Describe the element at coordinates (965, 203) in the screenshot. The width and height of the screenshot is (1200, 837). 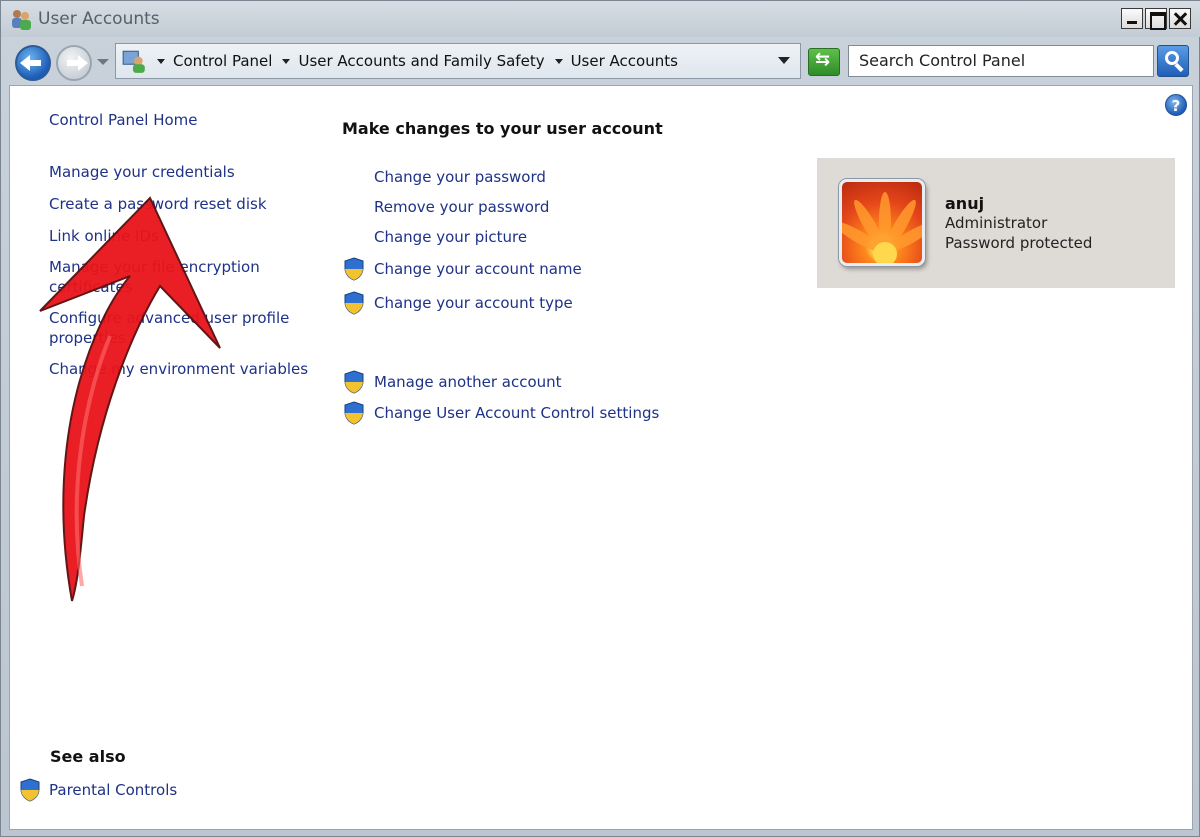
I see `user-name: anuj` at that location.